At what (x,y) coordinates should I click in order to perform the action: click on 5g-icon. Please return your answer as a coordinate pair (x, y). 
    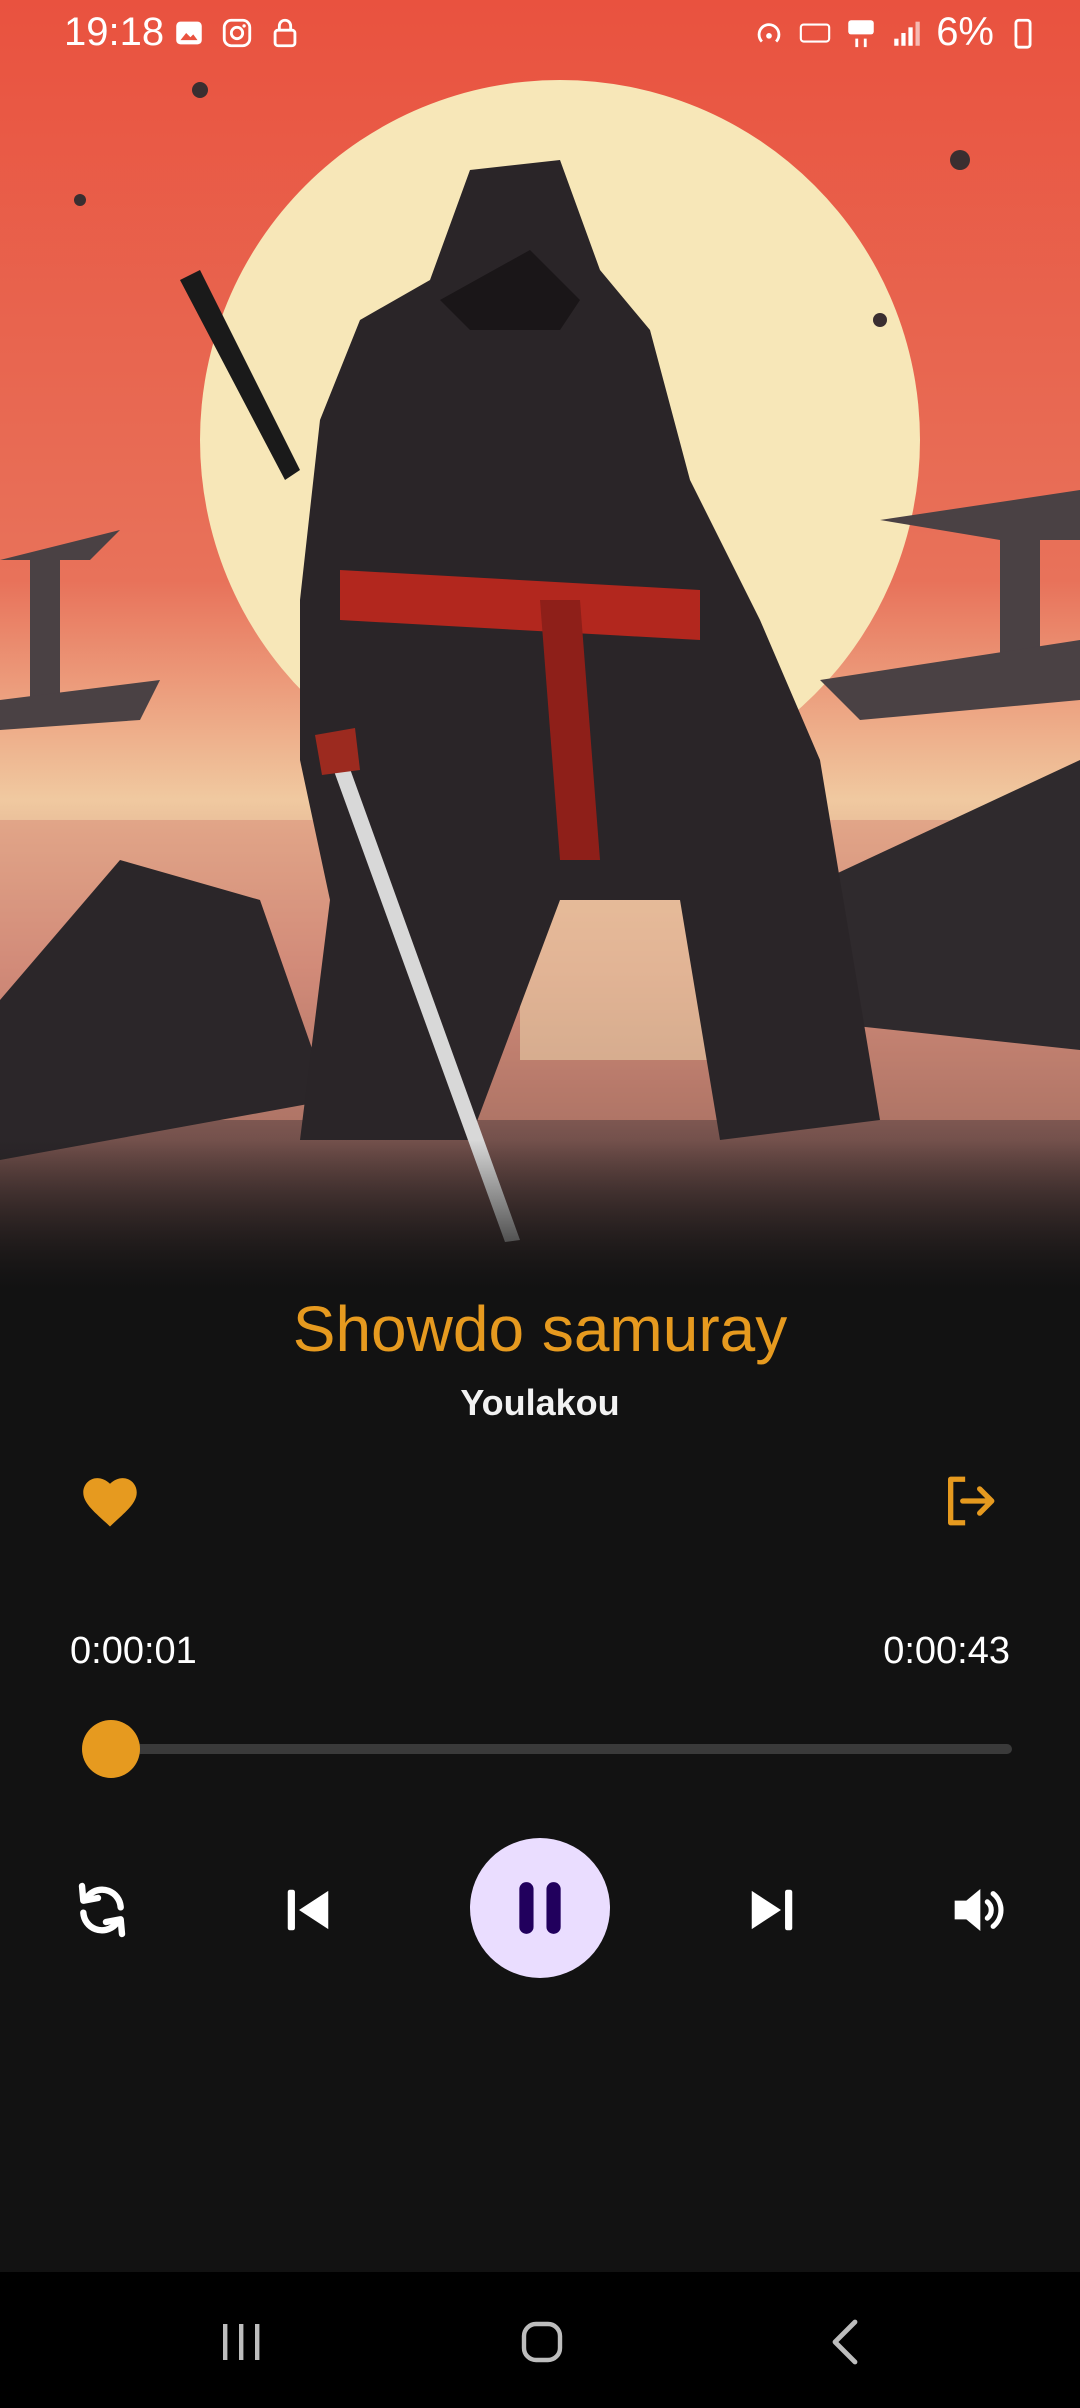
    Looking at the image, I should click on (861, 33).